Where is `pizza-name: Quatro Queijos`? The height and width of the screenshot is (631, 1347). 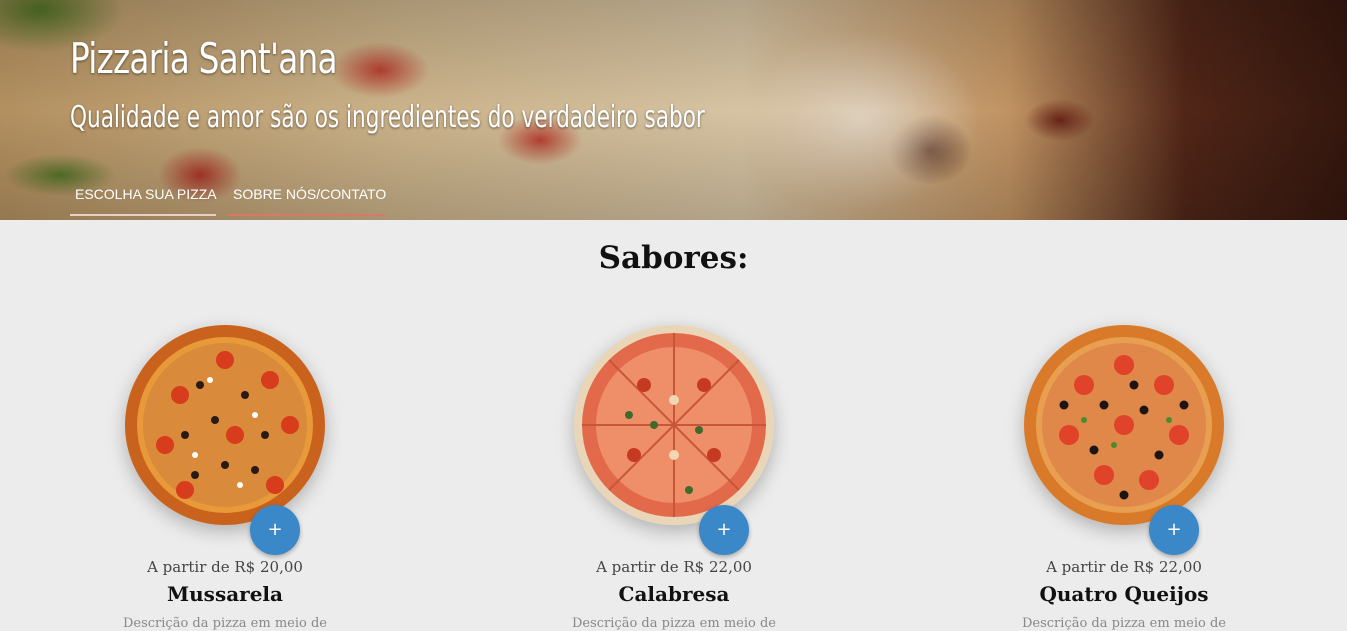 pizza-name: Quatro Queijos is located at coordinates (1124, 594).